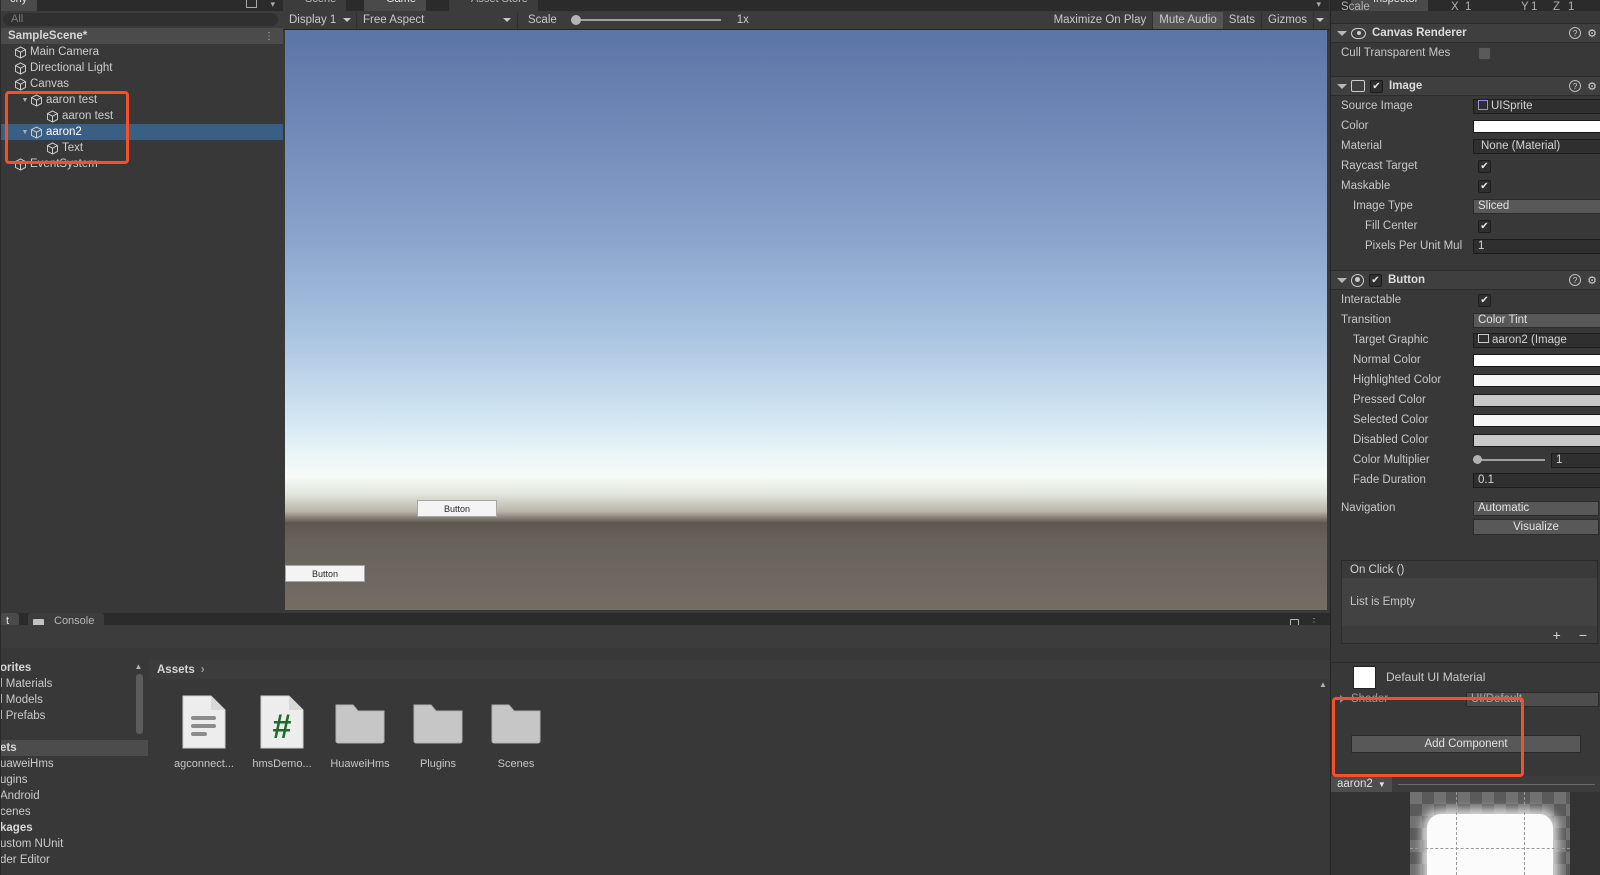  I want to click on scene-kebab-icon: ⋮, so click(269, 36).